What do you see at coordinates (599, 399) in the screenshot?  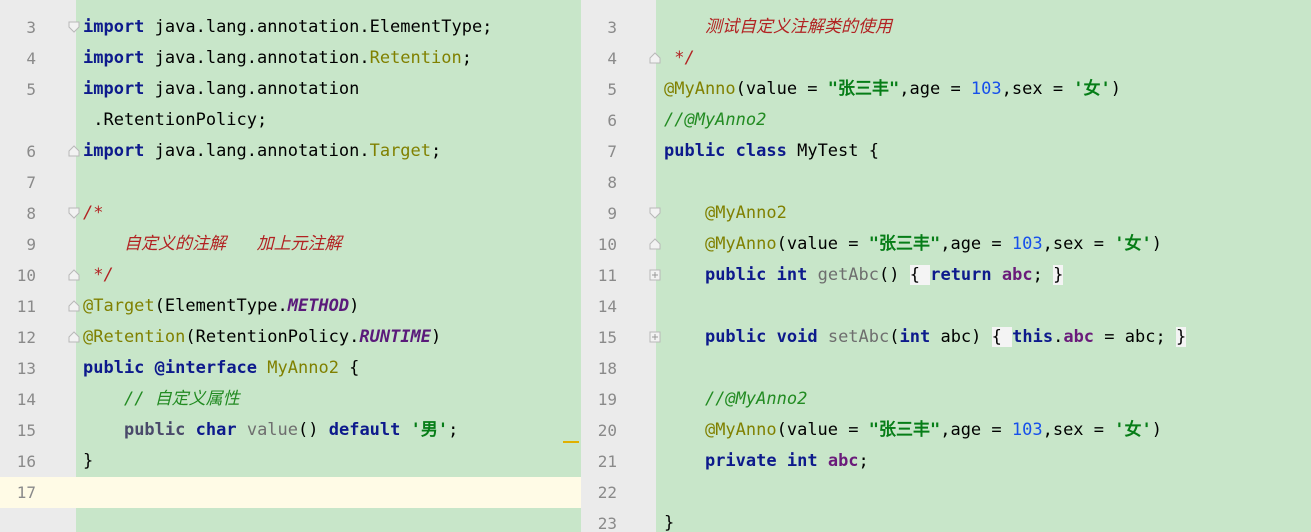 I see `line-number: 19` at bounding box center [599, 399].